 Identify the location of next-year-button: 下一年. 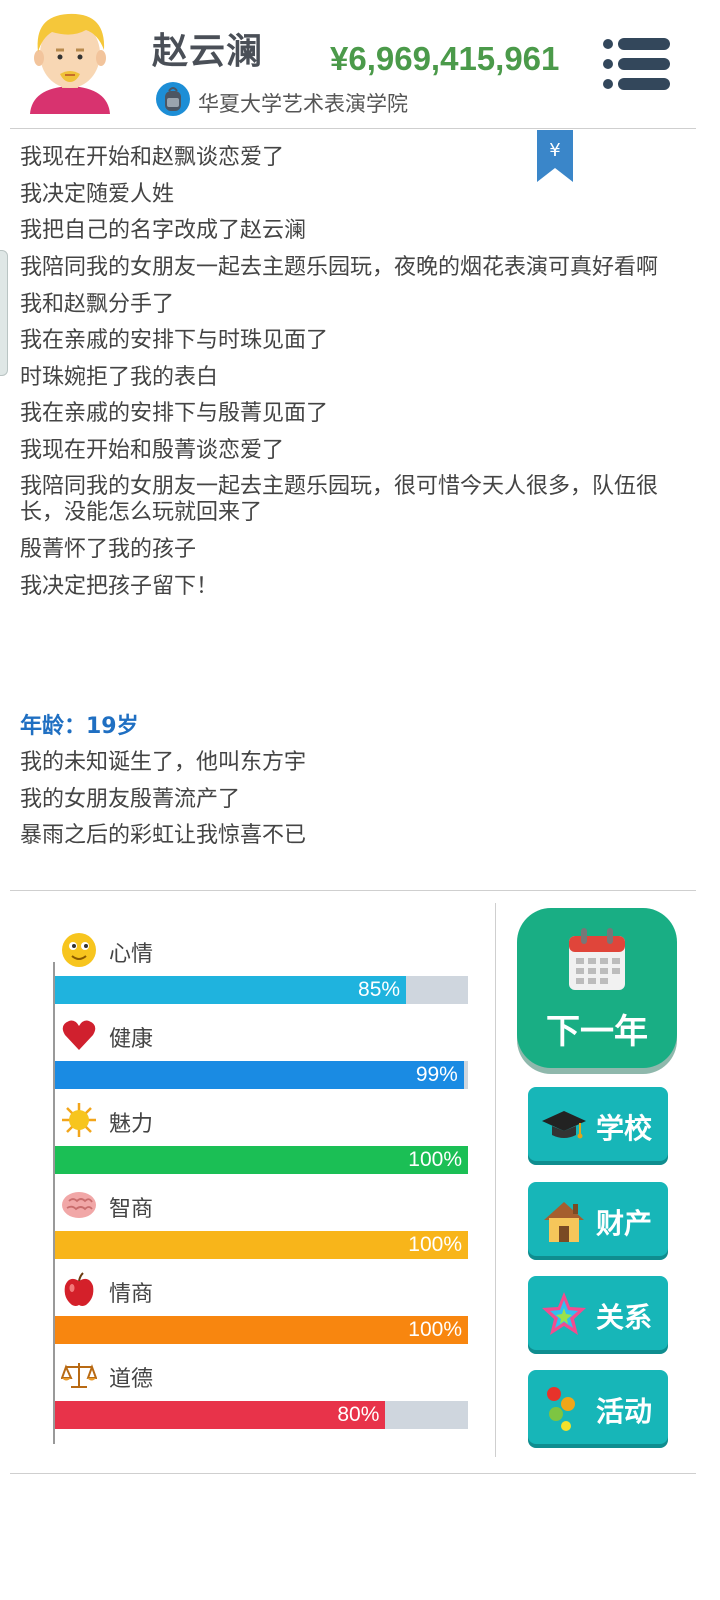
(597, 988).